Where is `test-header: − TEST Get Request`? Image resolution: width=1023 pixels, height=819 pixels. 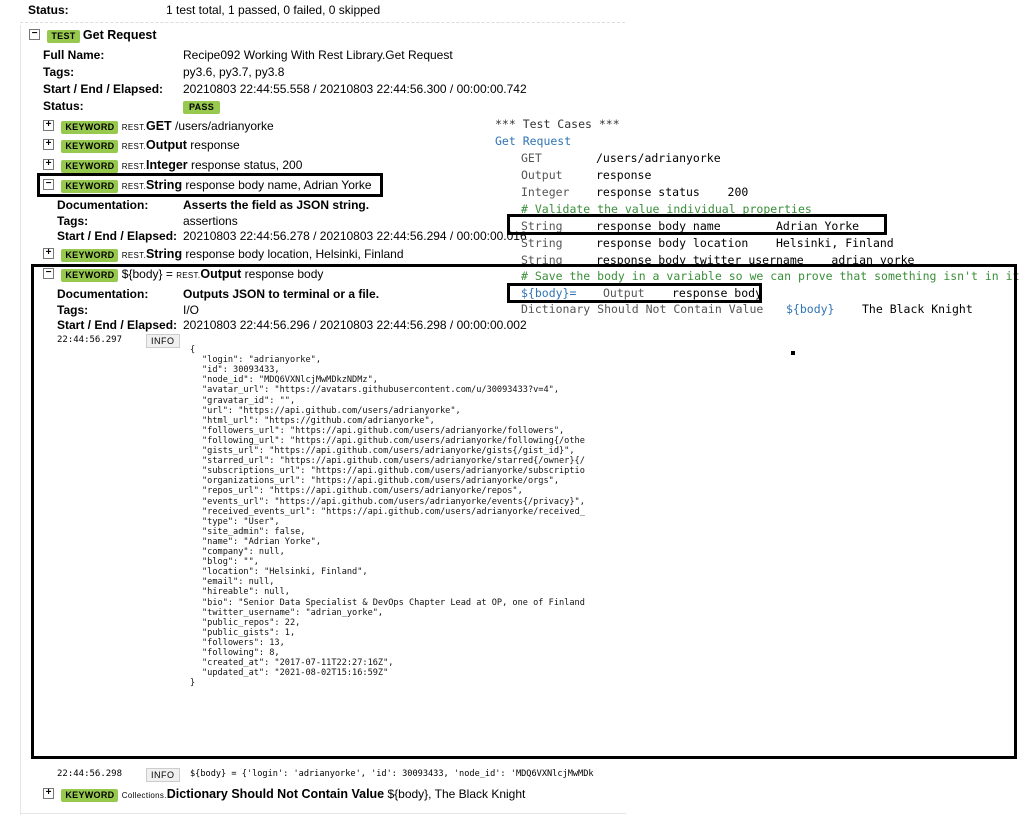 test-header: − TEST Get Request is located at coordinates (93, 35).